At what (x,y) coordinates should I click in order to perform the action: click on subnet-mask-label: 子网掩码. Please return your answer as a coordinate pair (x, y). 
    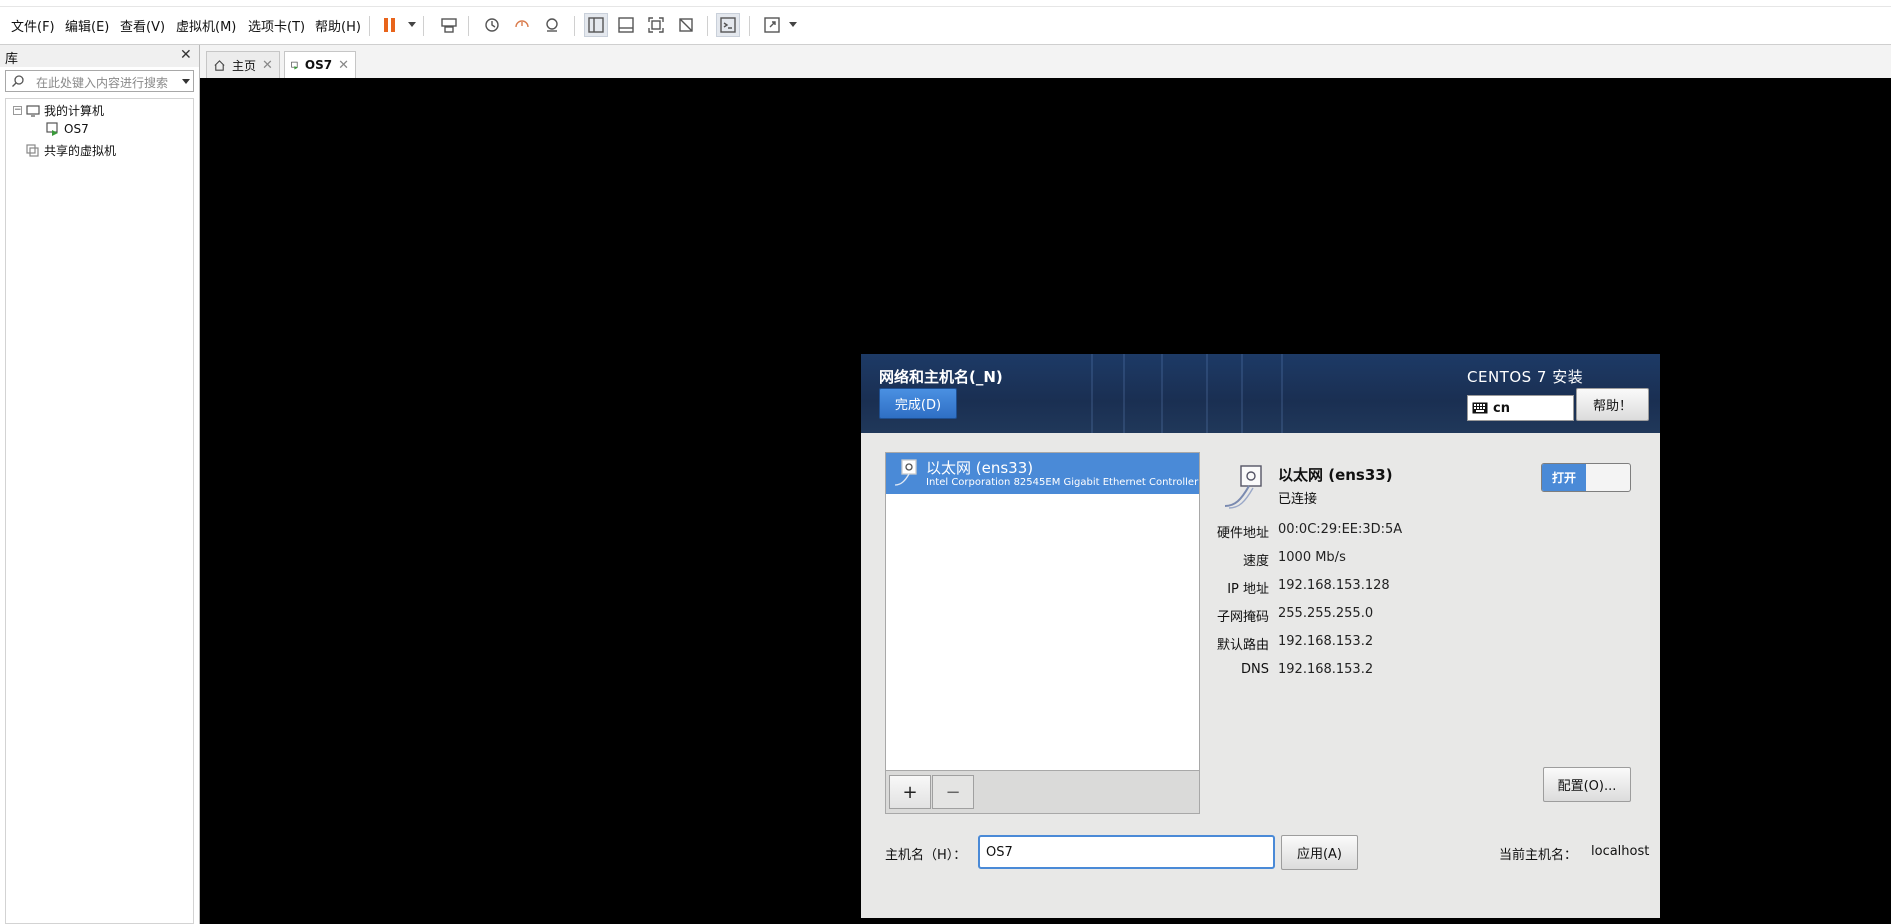
    Looking at the image, I should click on (1242, 617).